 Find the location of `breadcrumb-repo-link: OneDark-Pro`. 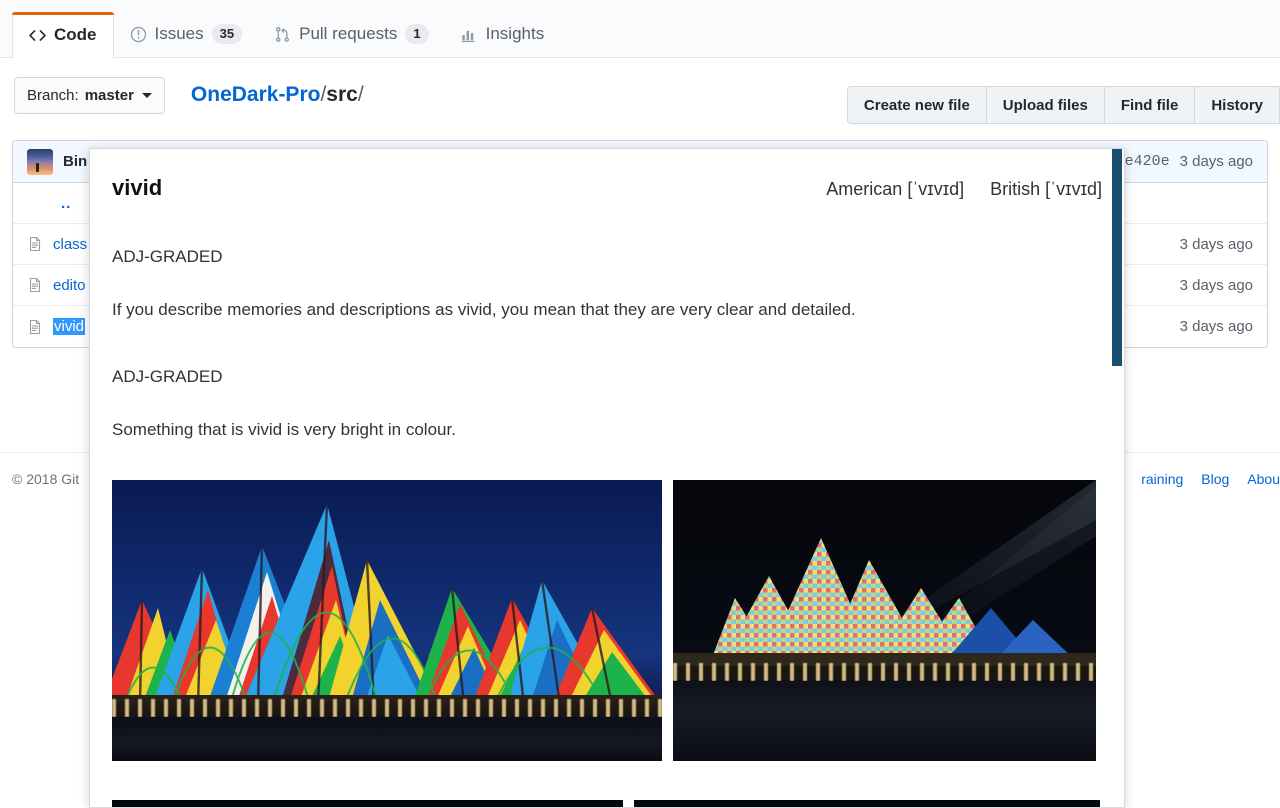

breadcrumb-repo-link: OneDark-Pro is located at coordinates (256, 94).